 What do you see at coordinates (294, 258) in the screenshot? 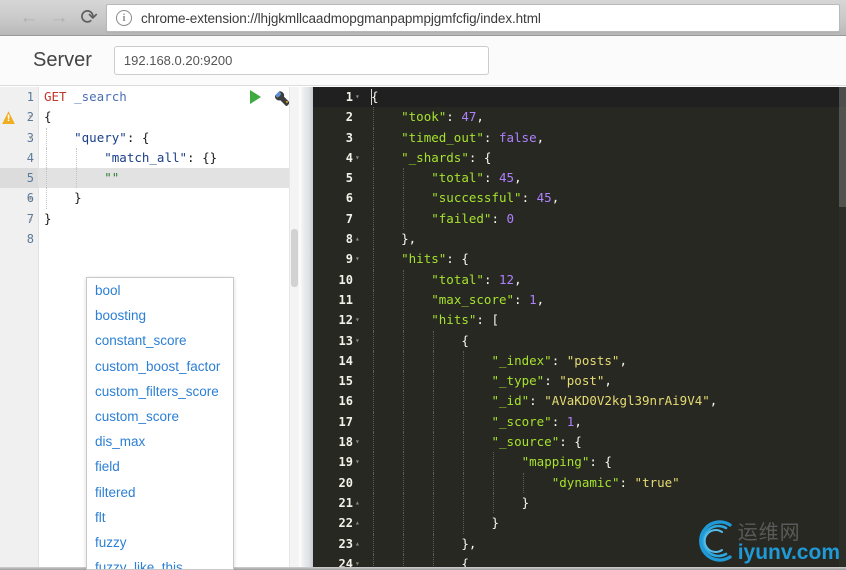
I see `request-scrollbar-thumb` at bounding box center [294, 258].